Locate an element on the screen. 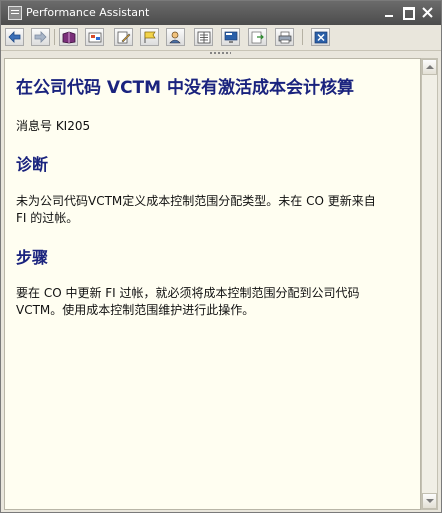 The height and width of the screenshot is (513, 442). procedure-line-1: 要在 CO 中更新 FI 过帐，就必须将成本控制范围分配到公司代码 is located at coordinates (188, 293).